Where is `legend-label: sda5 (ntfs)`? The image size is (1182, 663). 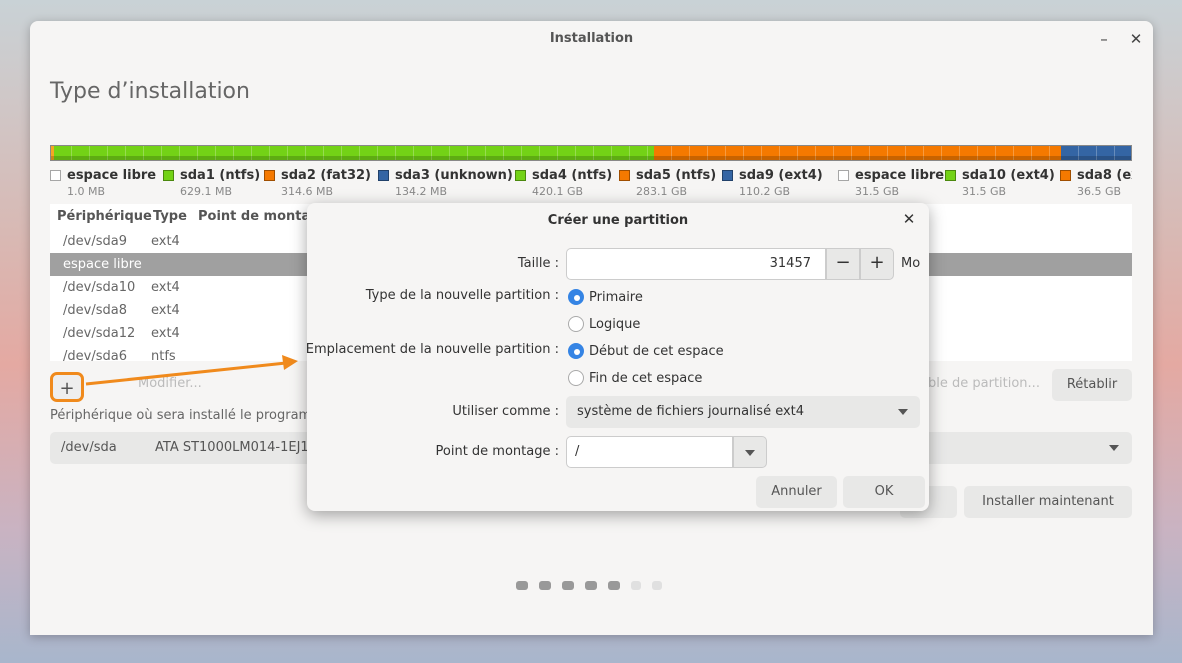 legend-label: sda5 (ntfs) is located at coordinates (676, 175).